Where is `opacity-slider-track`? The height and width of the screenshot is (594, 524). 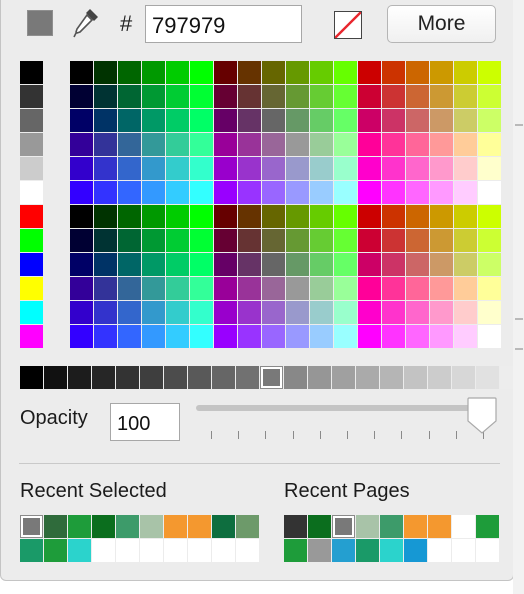 opacity-slider-track is located at coordinates (346, 408).